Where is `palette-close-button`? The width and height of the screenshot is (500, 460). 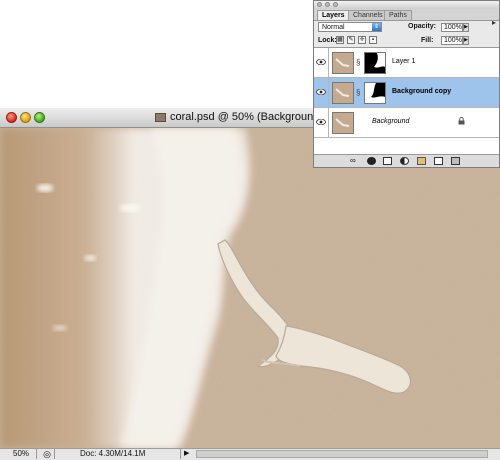 palette-close-button is located at coordinates (319, 4).